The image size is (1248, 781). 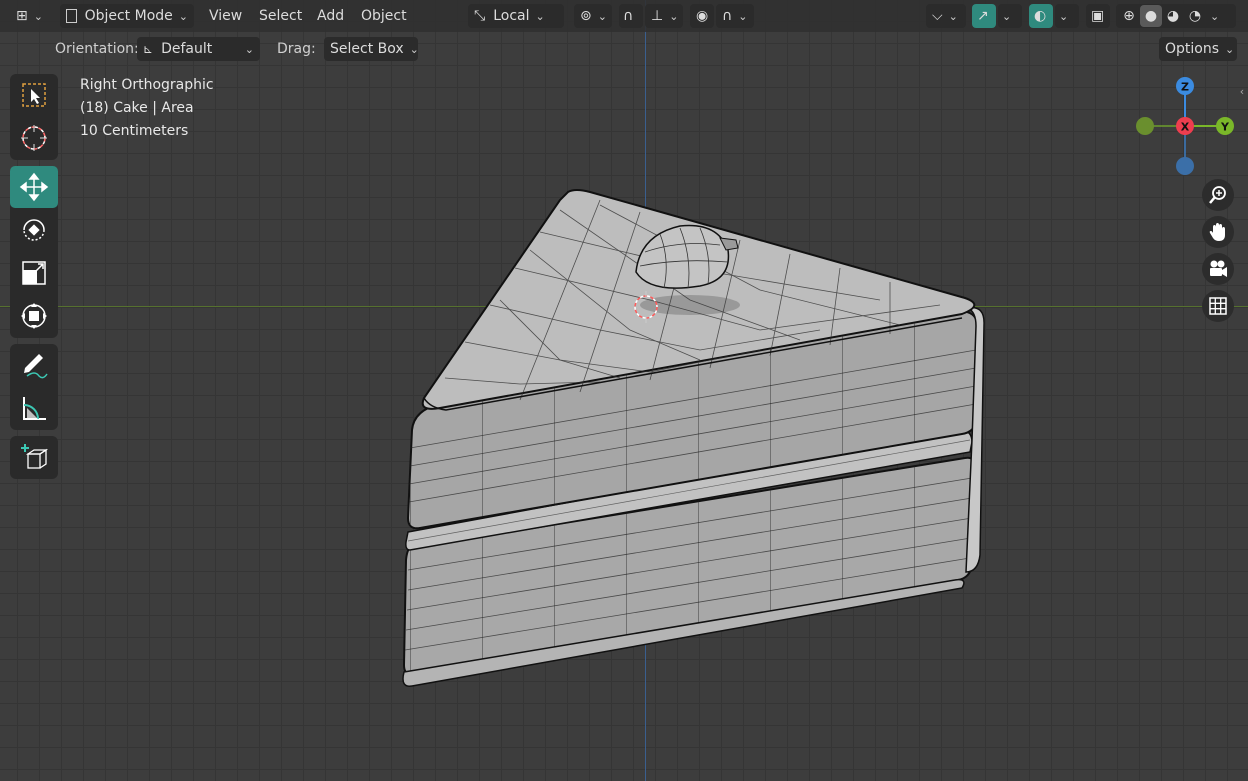 I want to click on shading-mode-group: ⊕ ● ◕ ◔ ⌄, so click(x=1176, y=16).